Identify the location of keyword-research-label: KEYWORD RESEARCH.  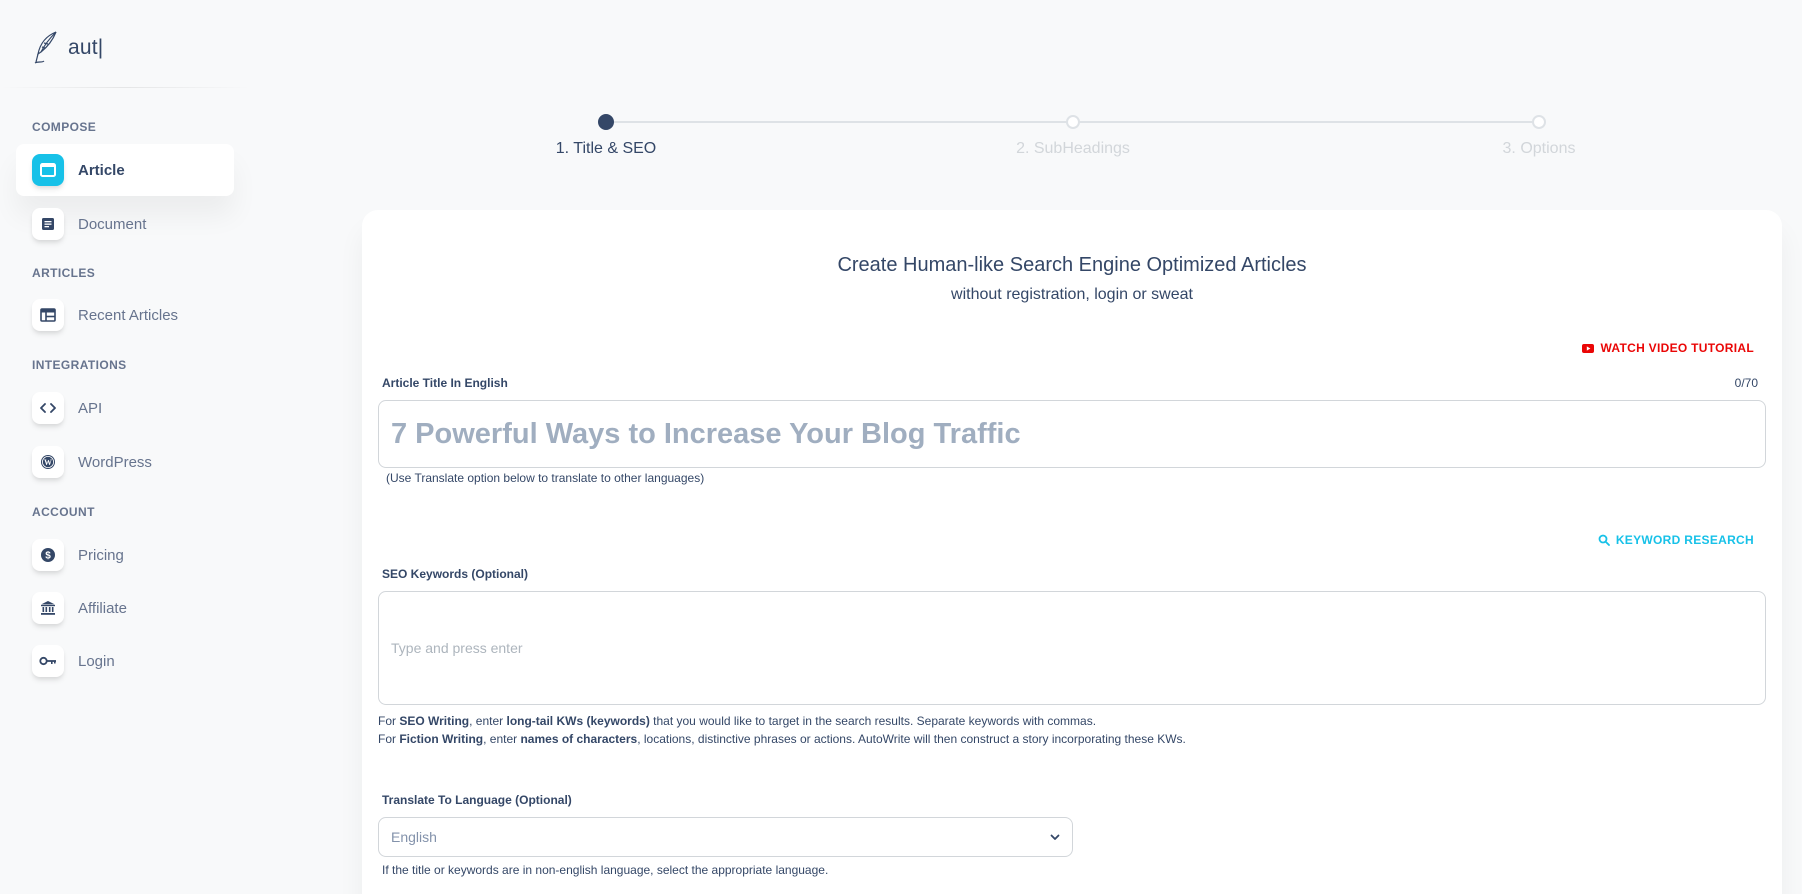
(1684, 540).